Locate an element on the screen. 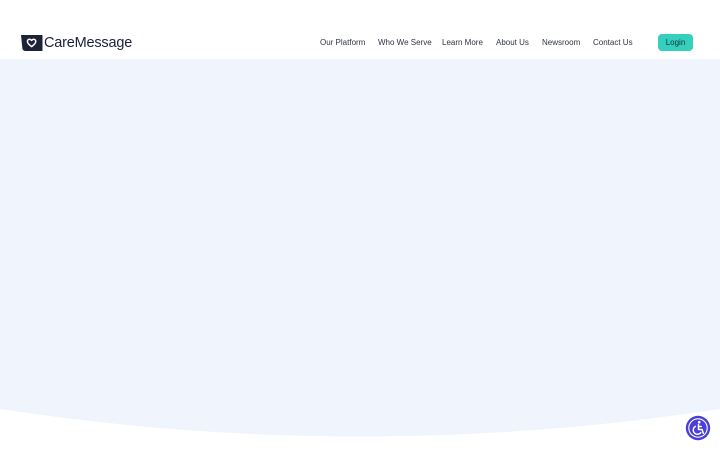 The height and width of the screenshot is (450, 720). nav-item-about-us: About Us is located at coordinates (512, 42).